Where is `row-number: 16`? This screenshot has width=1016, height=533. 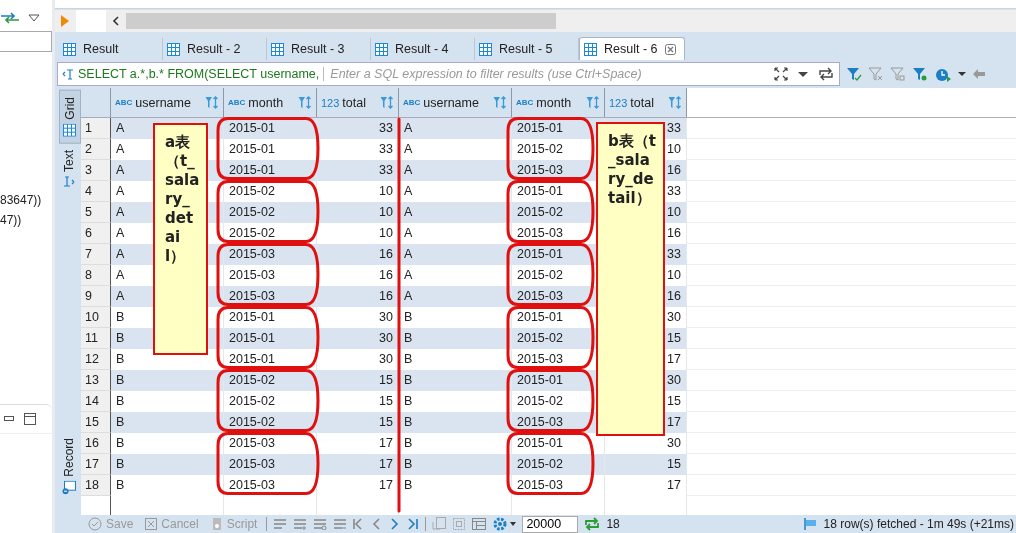
row-number: 16 is located at coordinates (96, 443).